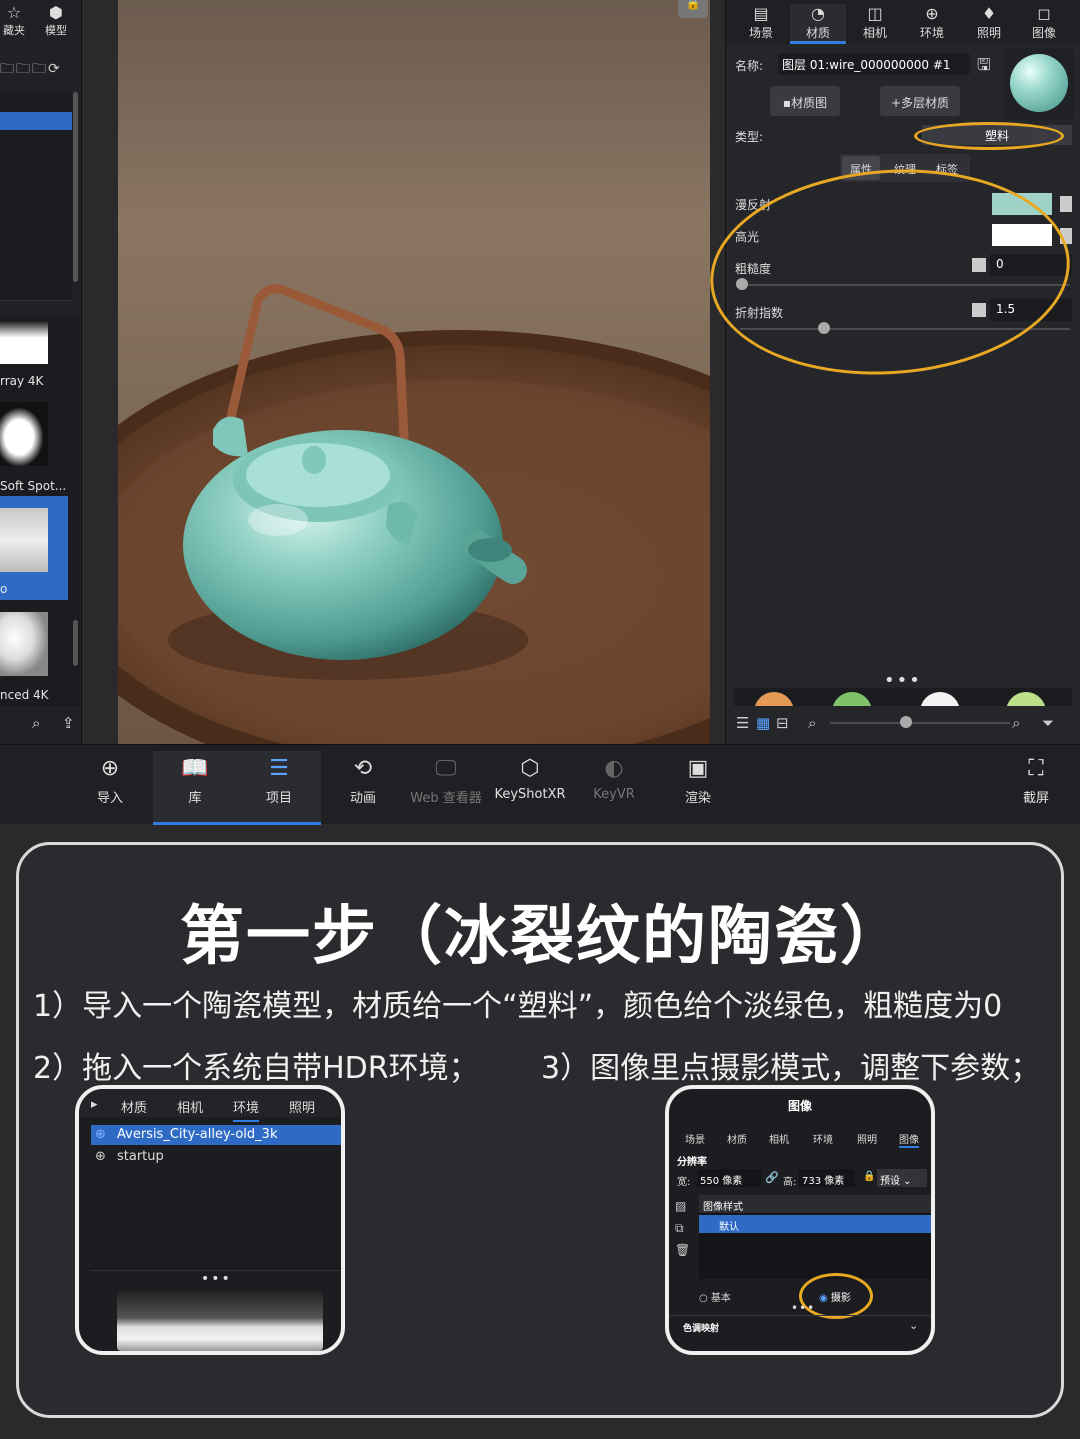 This screenshot has width=1080, height=1439. Describe the element at coordinates (1044, 13) in the screenshot. I see `image-icon: ◻` at that location.